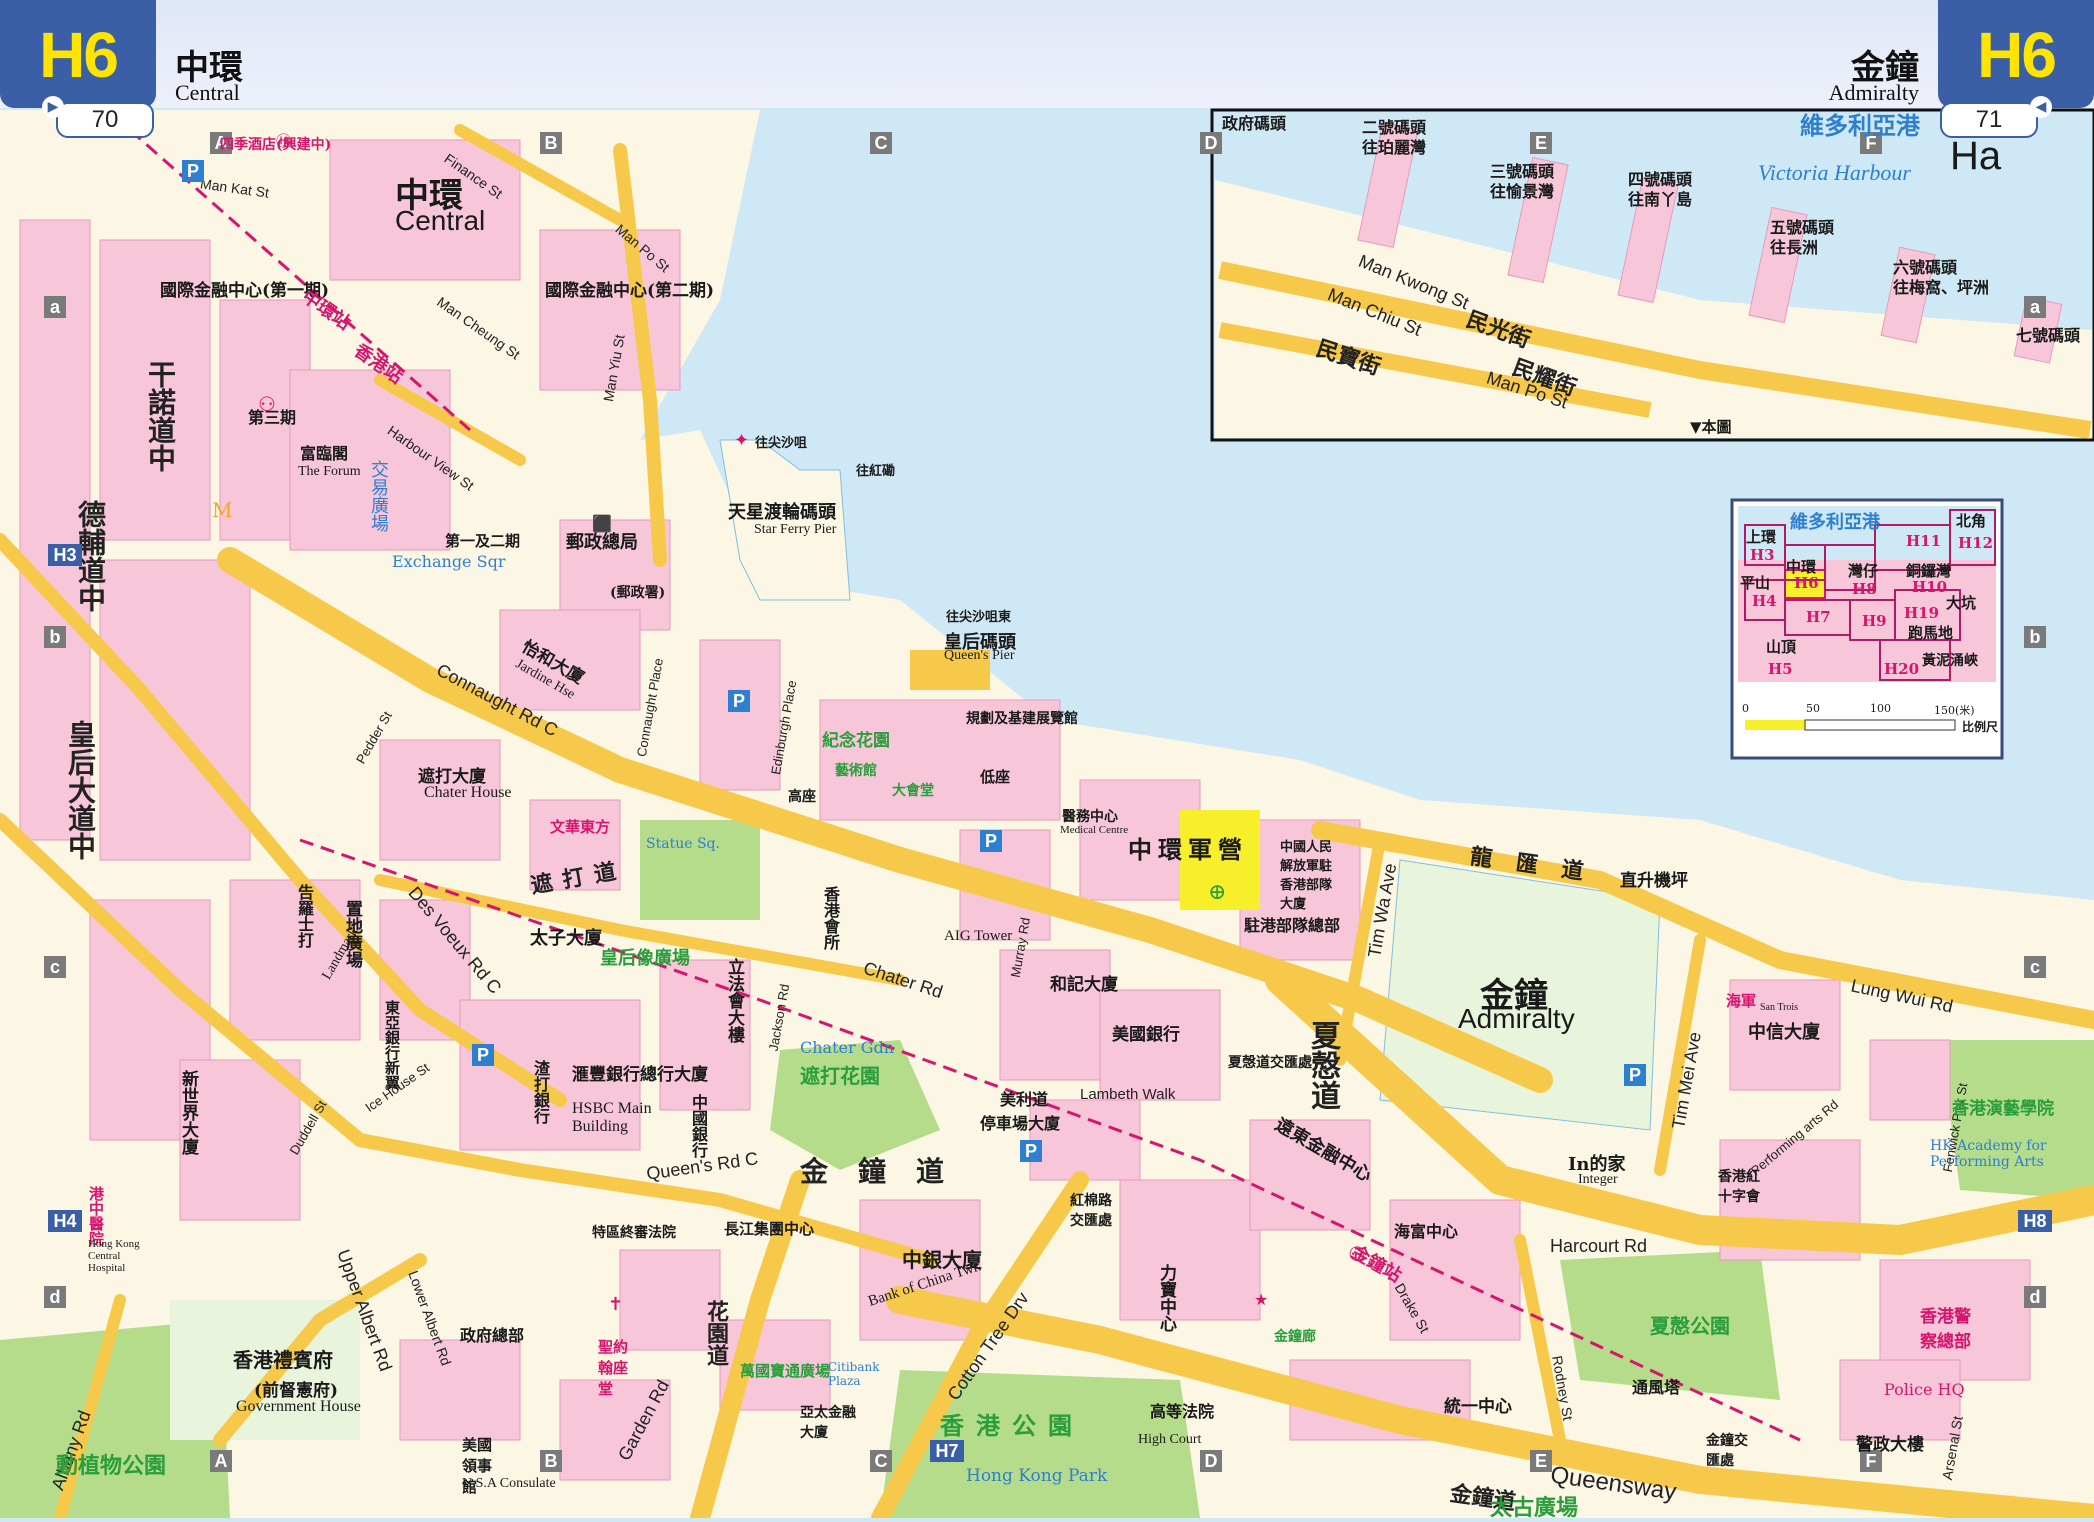 The height and width of the screenshot is (1522, 2094). I want to click on page-number-right: 71, so click(1989, 120).